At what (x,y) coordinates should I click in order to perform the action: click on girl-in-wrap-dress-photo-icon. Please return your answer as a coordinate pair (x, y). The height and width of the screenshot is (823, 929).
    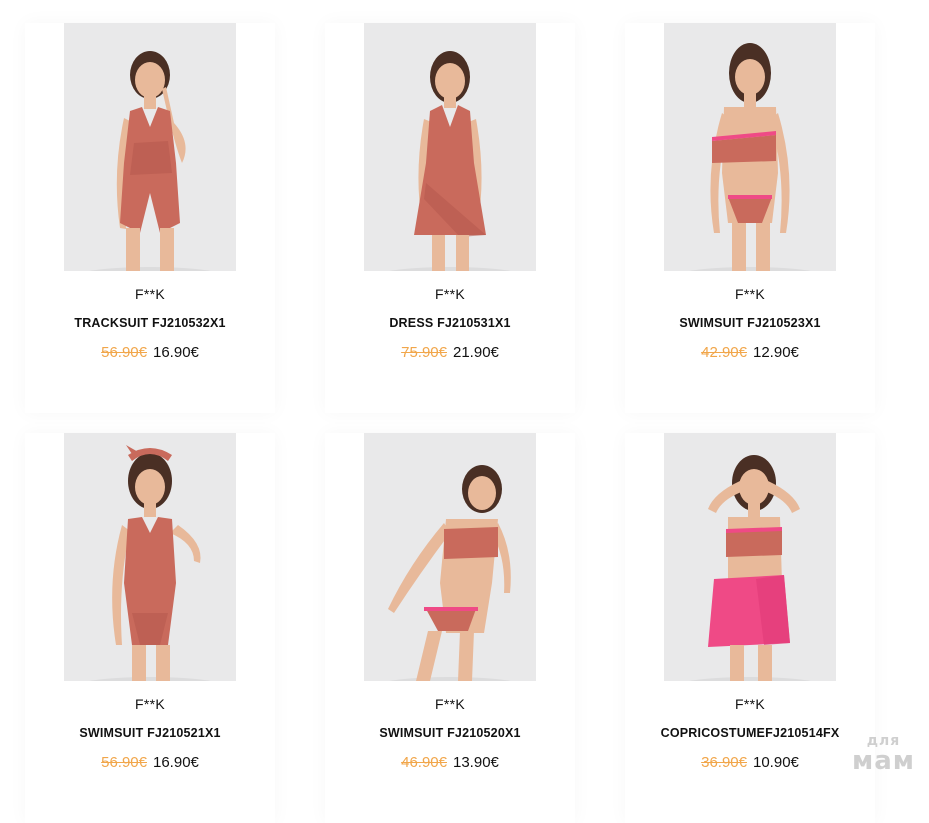
    Looking at the image, I should click on (450, 147).